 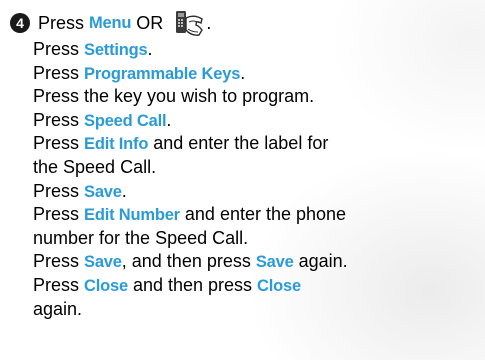 I want to click on instruction-text: and enter the label for, so click(x=238, y=143).